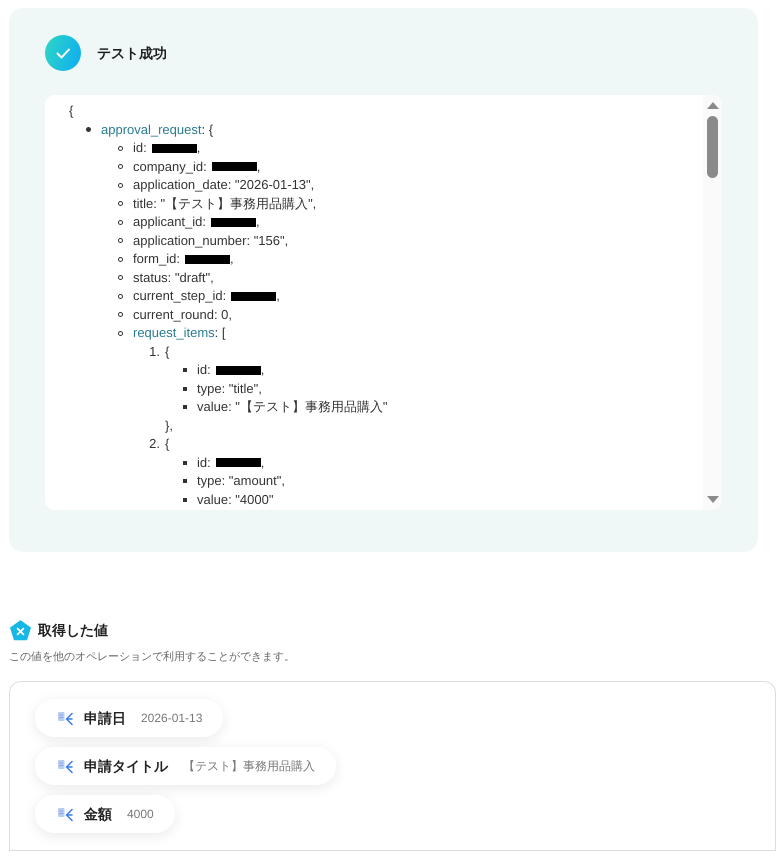 The width and height of the screenshot is (783, 856). I want to click on json-punctuation: },, so click(169, 425).